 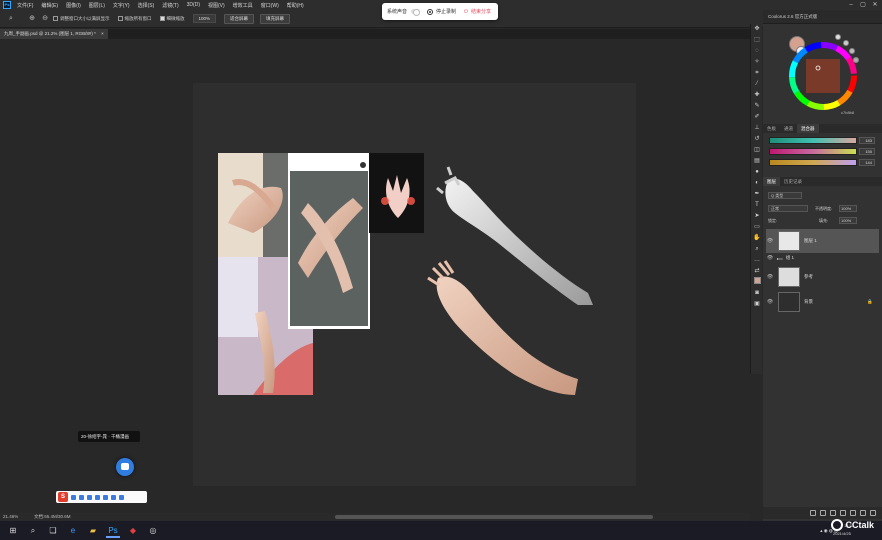 What do you see at coordinates (848, 220) in the screenshot?
I see `fill-field: 100%` at bounding box center [848, 220].